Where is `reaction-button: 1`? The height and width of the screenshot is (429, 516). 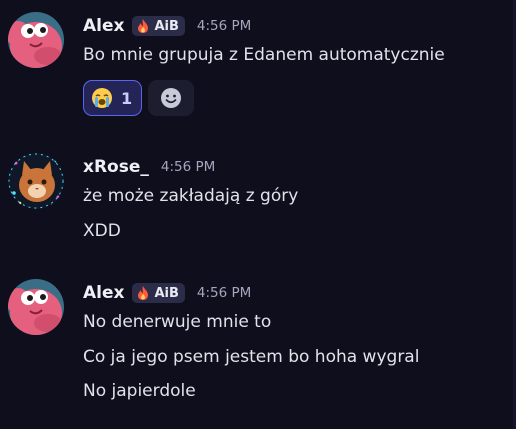 reaction-button: 1 is located at coordinates (113, 98).